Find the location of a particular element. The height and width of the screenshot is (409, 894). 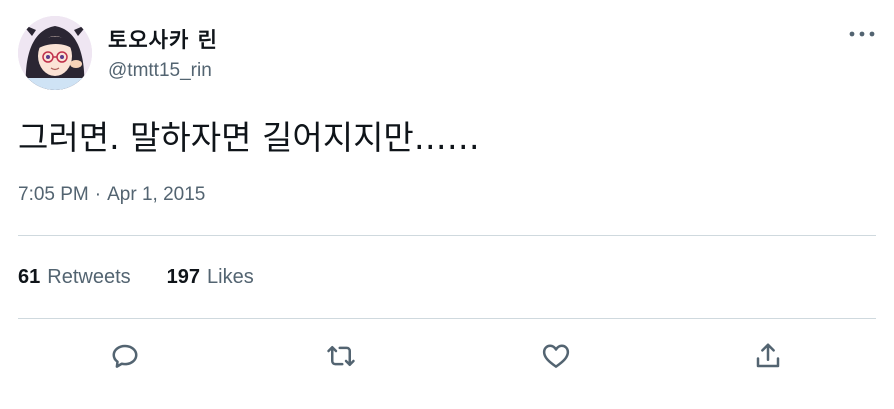

share-button is located at coordinates (768, 356).